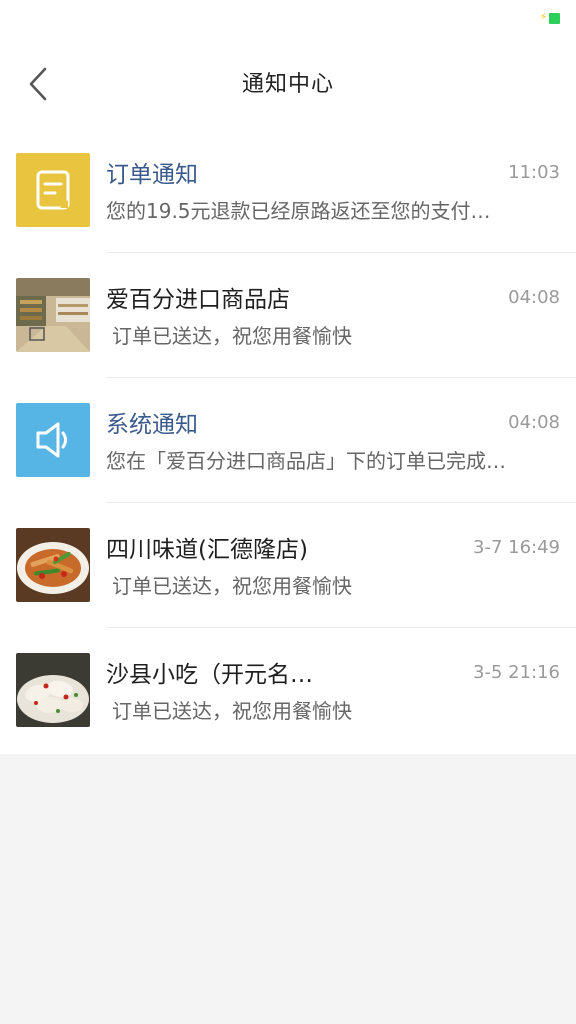 Image resolution: width=576 pixels, height=1024 pixels. I want to click on notification-time: 3-5 21:16, so click(516, 672).